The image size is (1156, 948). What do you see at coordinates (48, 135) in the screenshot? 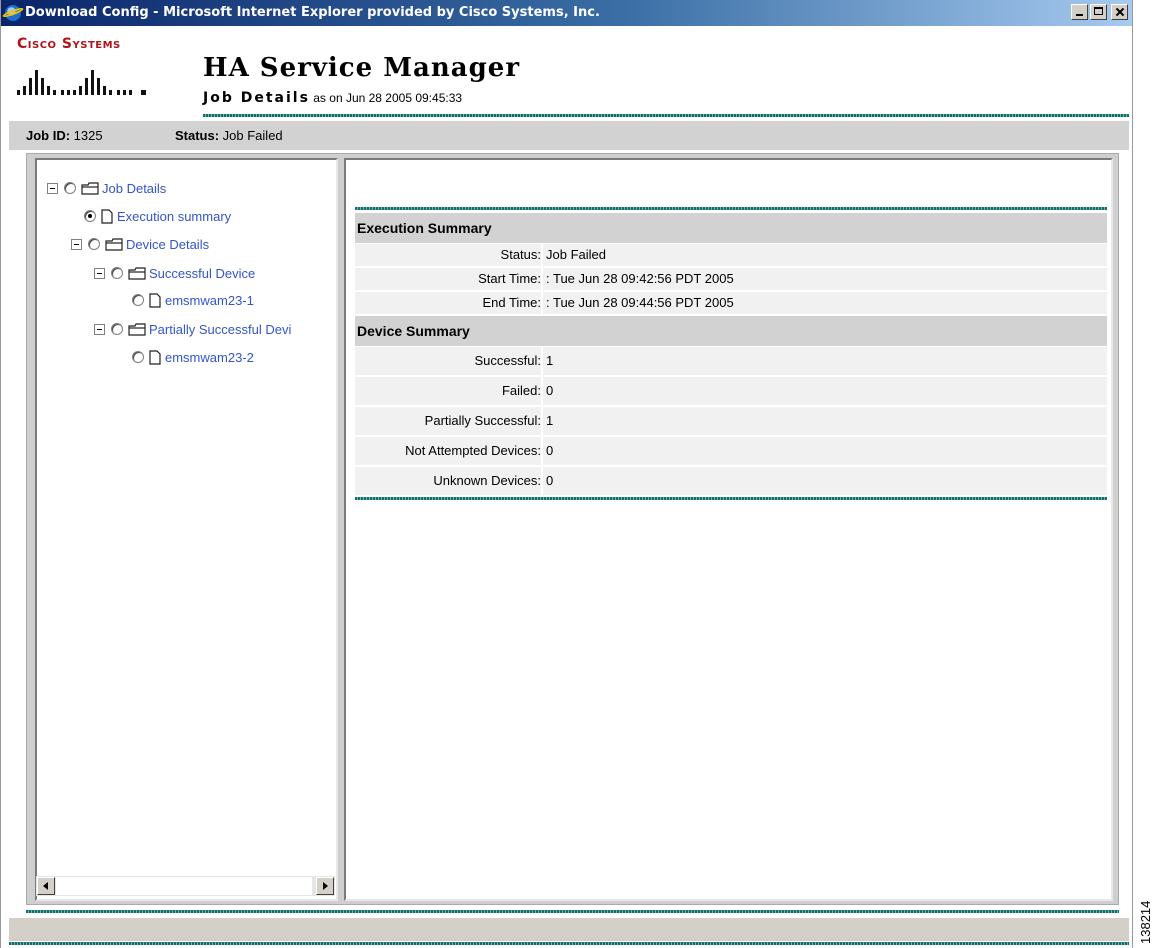
I see `job-id-label: Job ID:` at bounding box center [48, 135].